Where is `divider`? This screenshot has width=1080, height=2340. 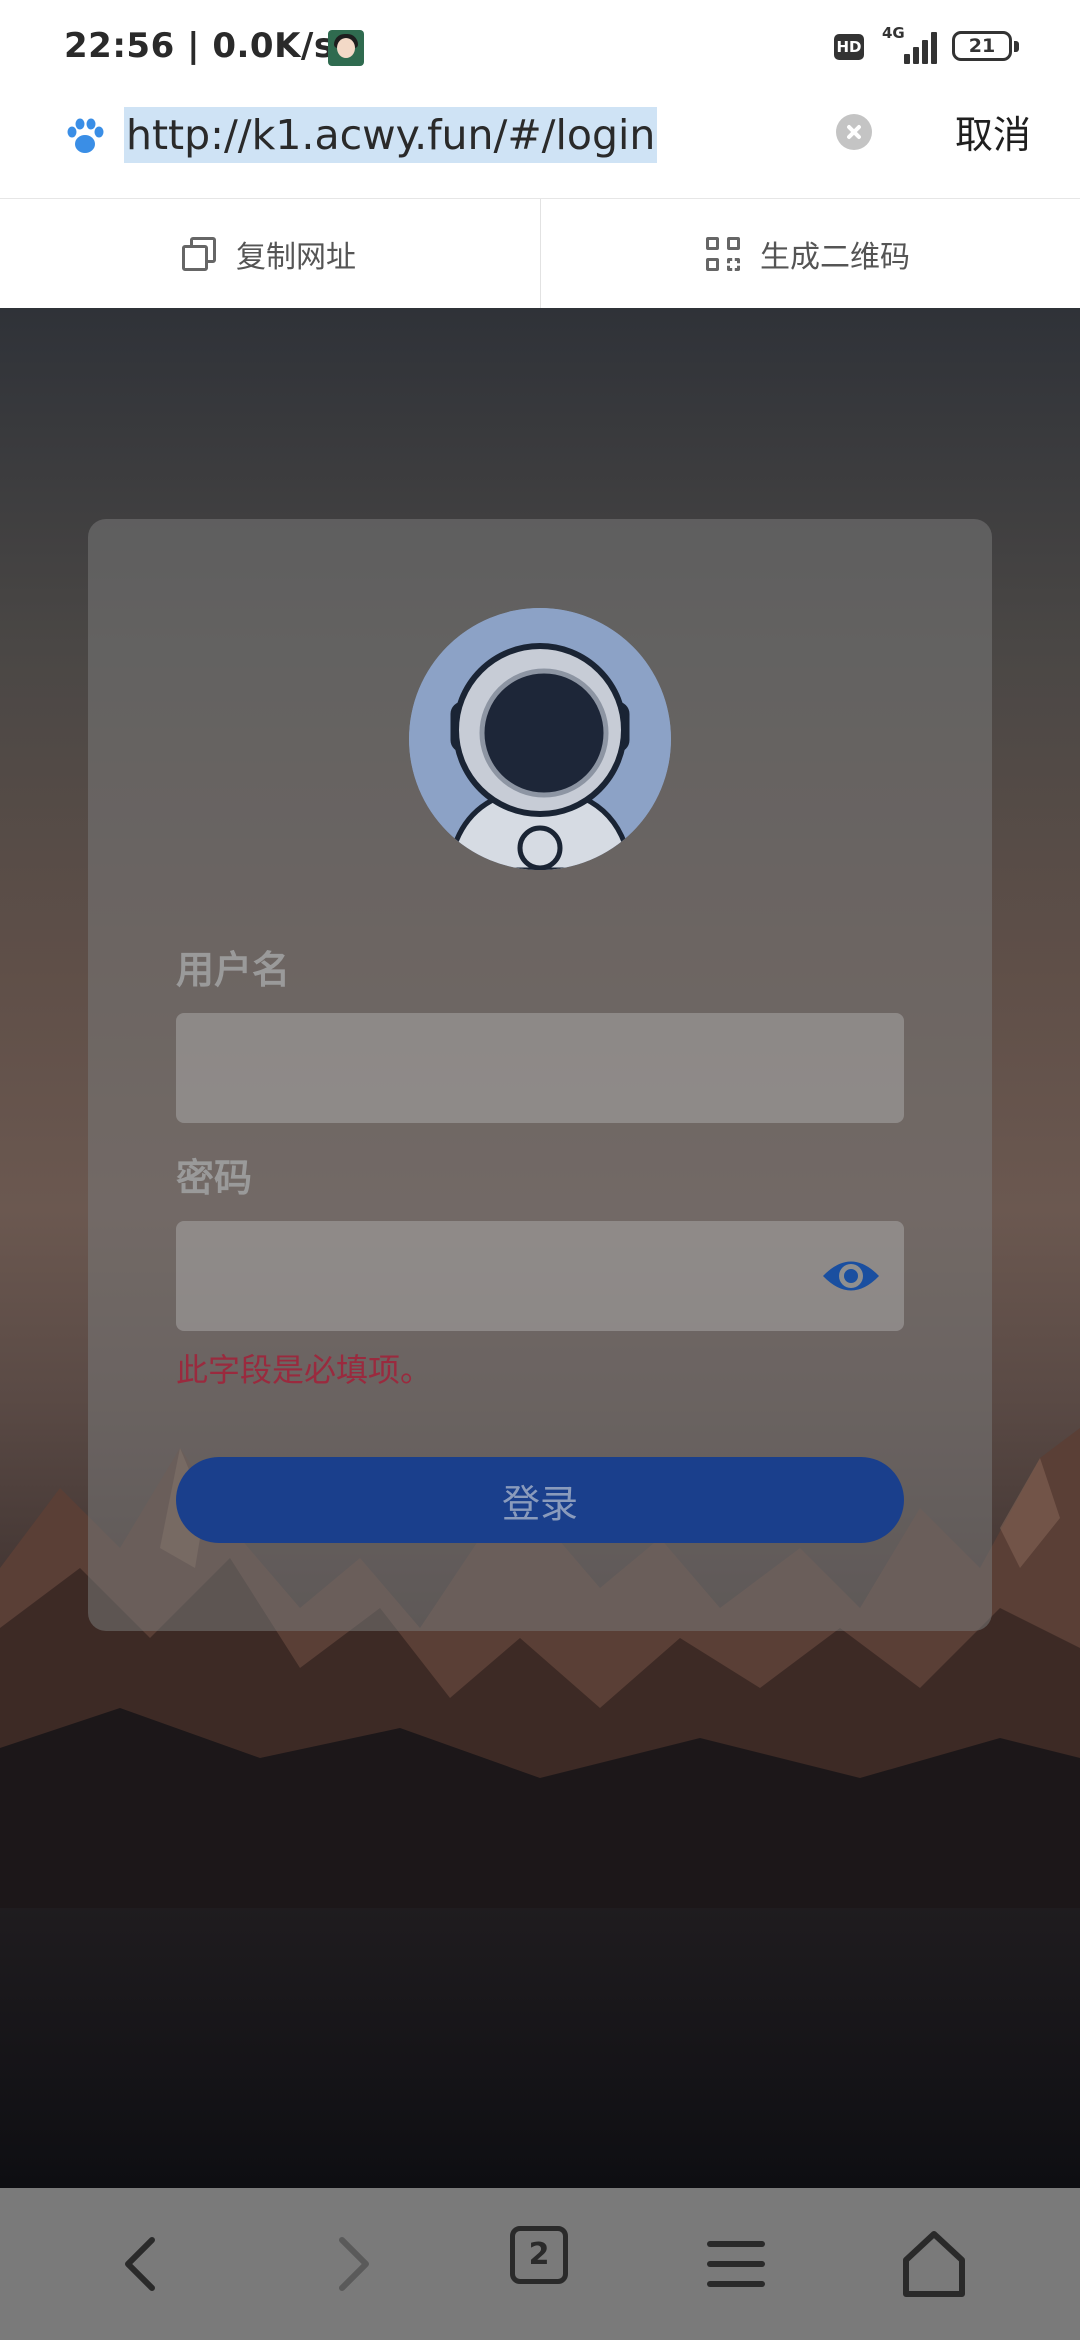
divider is located at coordinates (540, 254).